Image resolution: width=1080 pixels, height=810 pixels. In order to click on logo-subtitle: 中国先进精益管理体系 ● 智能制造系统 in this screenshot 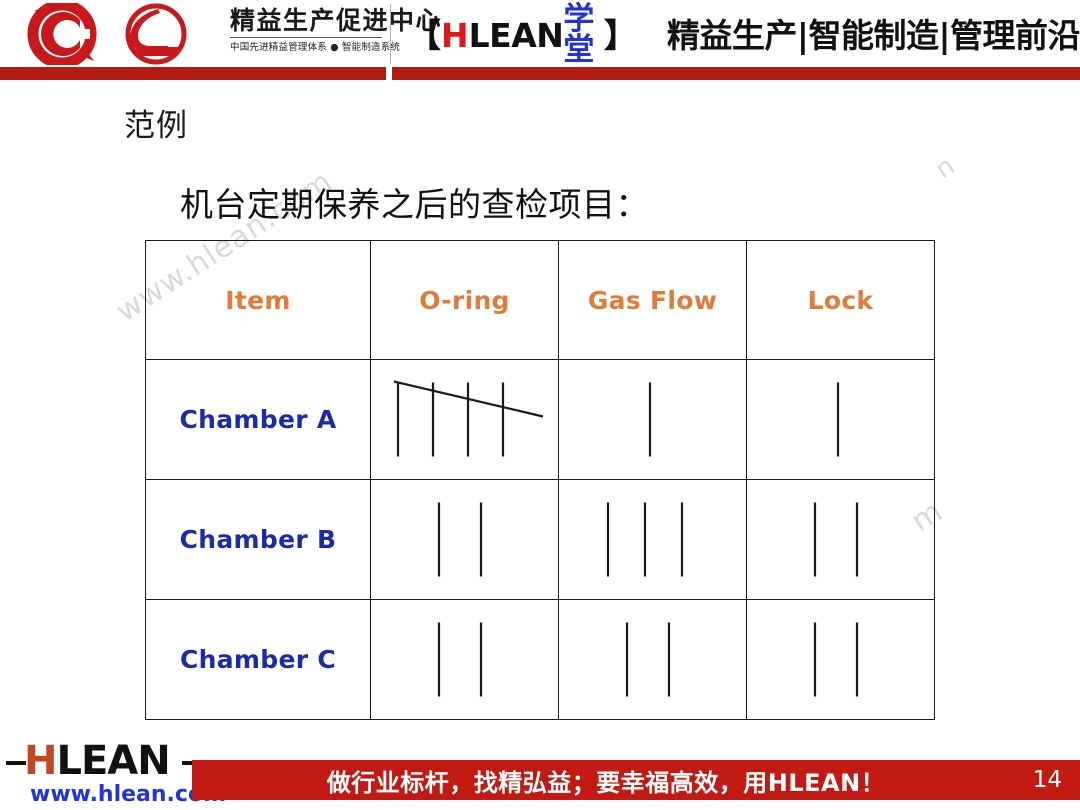, I will do `click(315, 47)`.